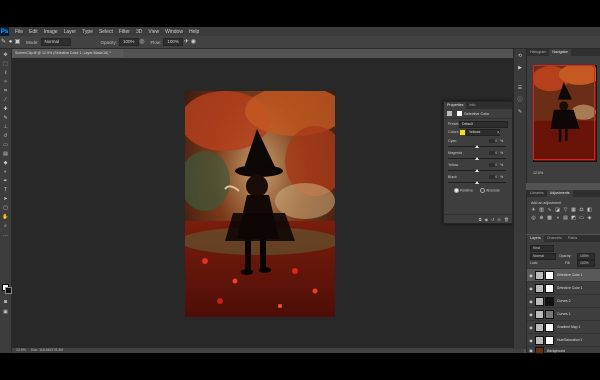 The image size is (600, 380). What do you see at coordinates (5, 100) in the screenshot?
I see `eyedropper-tool-icon: ⁄` at bounding box center [5, 100].